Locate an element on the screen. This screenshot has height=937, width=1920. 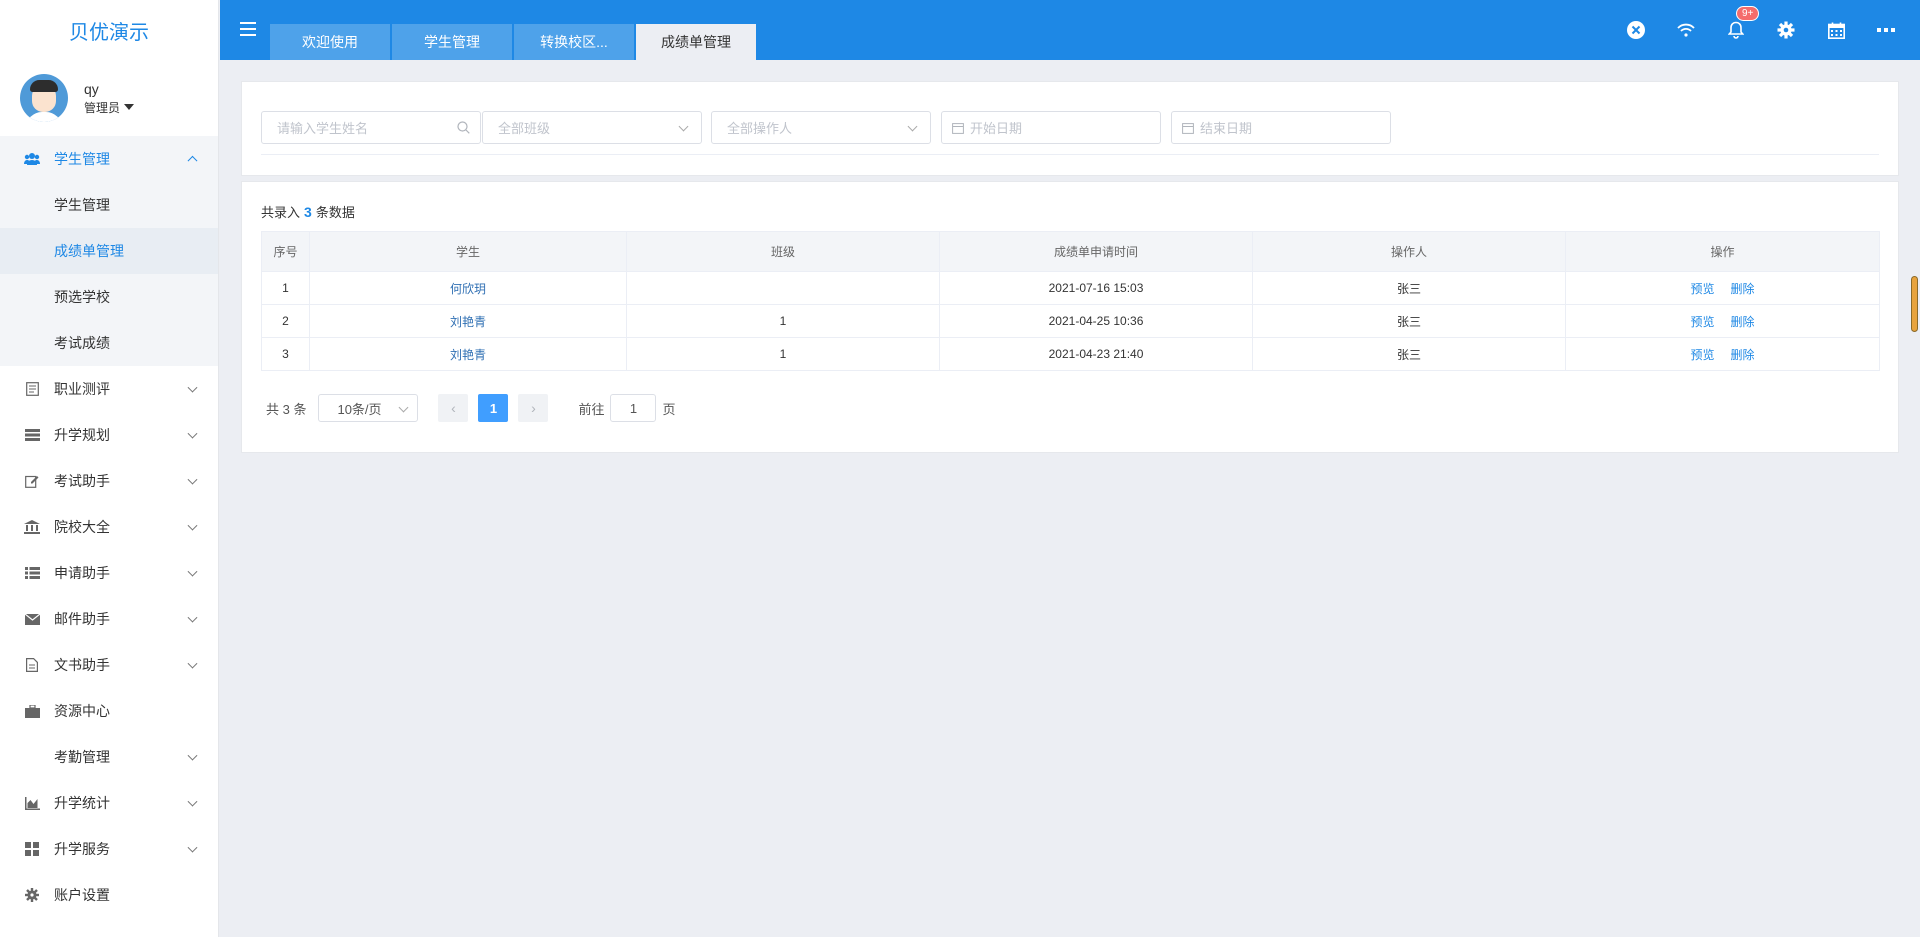
pagination: 共 3 条 10条/页 ‹ 1 › 前往 1 页 is located at coordinates (471, 408).